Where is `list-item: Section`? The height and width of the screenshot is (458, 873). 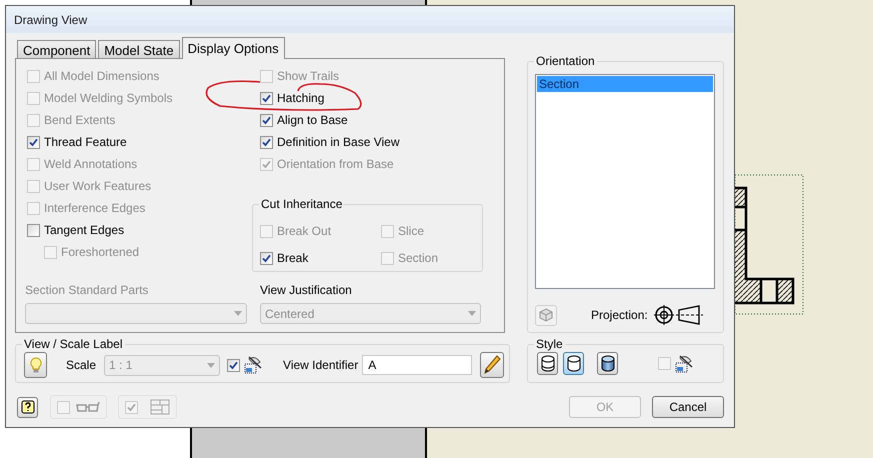 list-item: Section is located at coordinates (625, 84).